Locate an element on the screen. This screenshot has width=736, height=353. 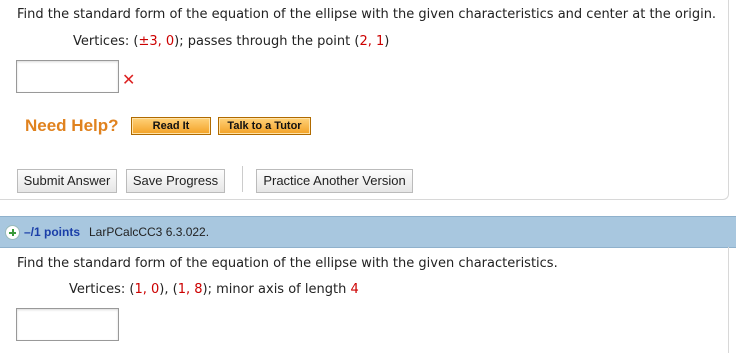
points-label: –/1 points is located at coordinates (52, 232).